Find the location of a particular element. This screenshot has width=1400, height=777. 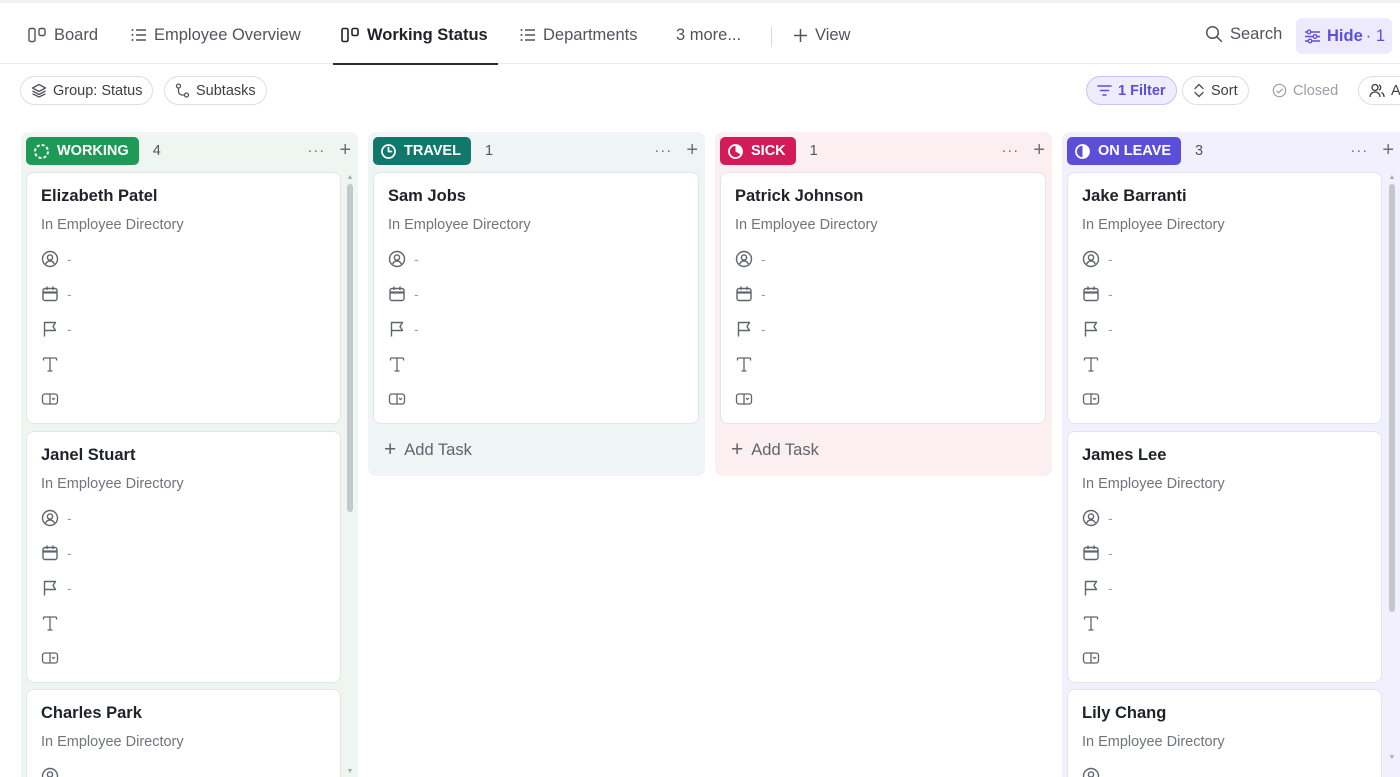

column-header: TRAVEL 1 ··· + is located at coordinates (536, 151).